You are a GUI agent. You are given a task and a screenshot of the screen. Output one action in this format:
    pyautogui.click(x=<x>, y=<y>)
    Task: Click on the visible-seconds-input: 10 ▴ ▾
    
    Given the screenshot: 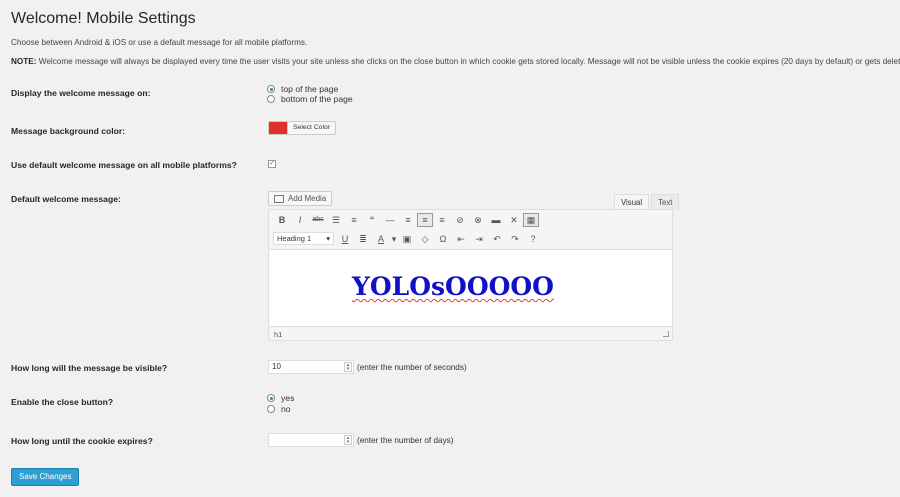 What is the action you would take?
    pyautogui.click(x=311, y=367)
    